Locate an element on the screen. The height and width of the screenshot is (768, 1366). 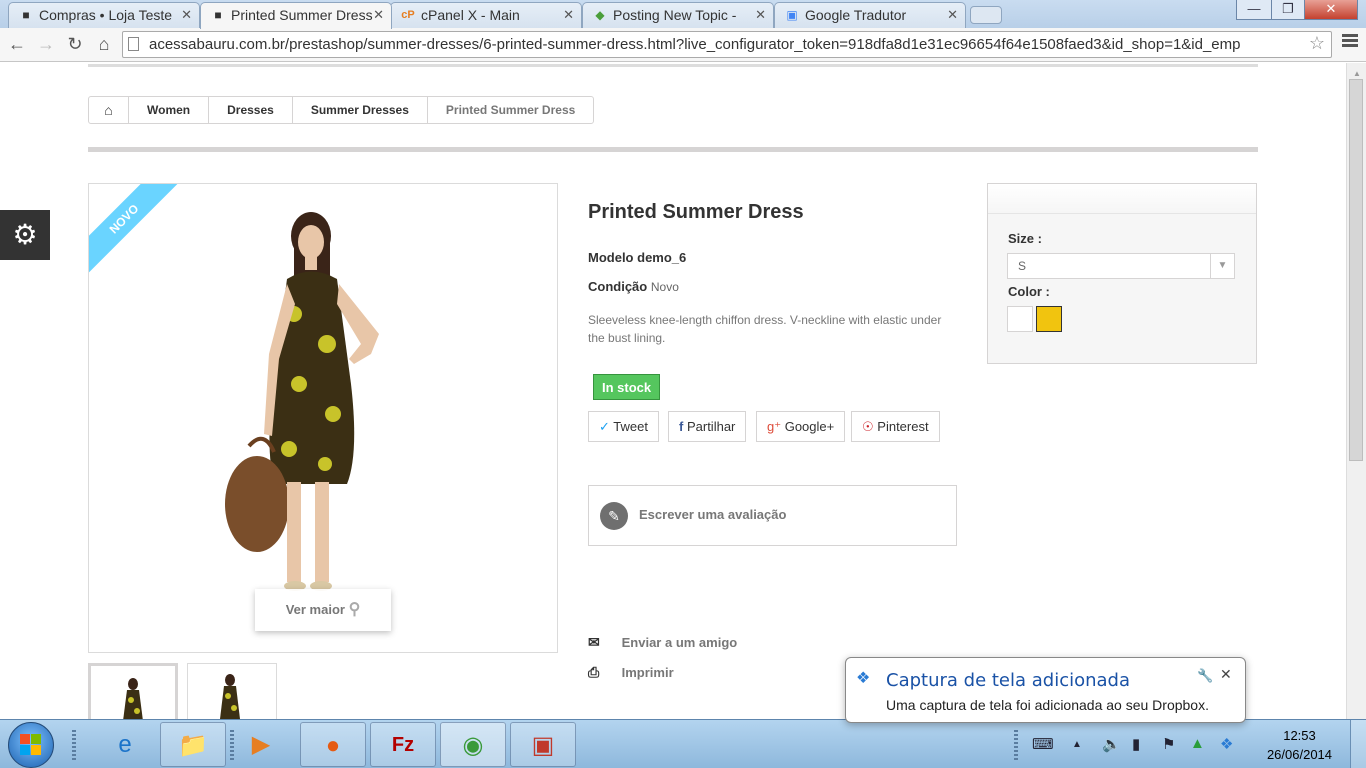
tab-title: Google Tradutor is located at coordinates (856, 15).